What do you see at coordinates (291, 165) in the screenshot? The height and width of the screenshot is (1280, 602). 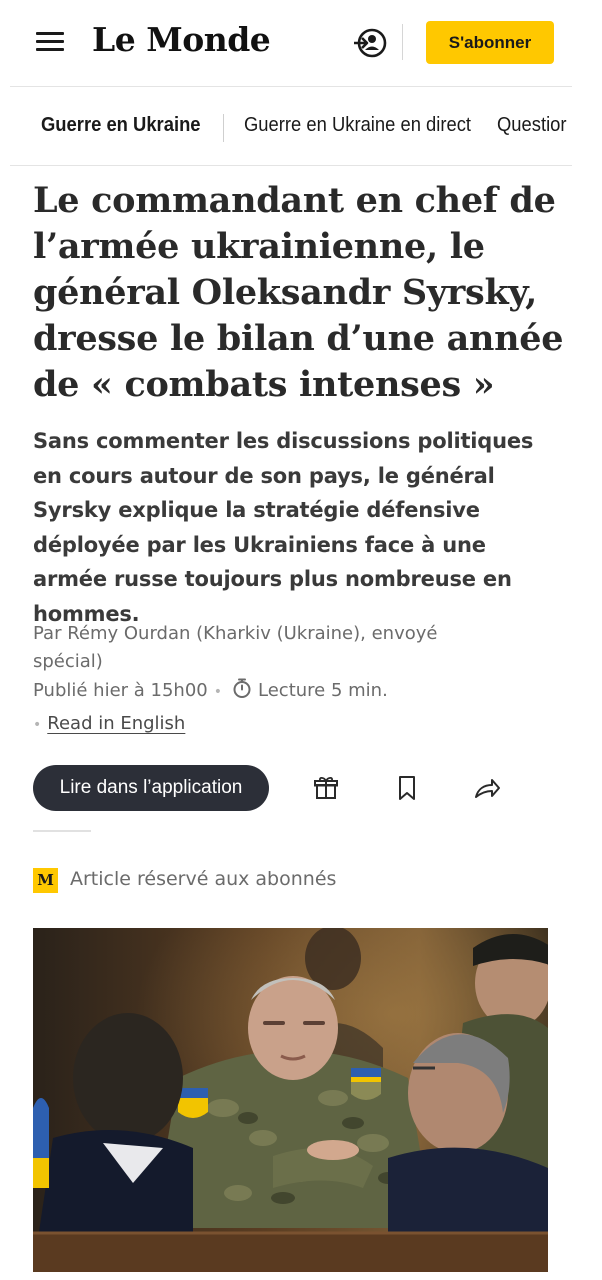 I see `nav-rule` at bounding box center [291, 165].